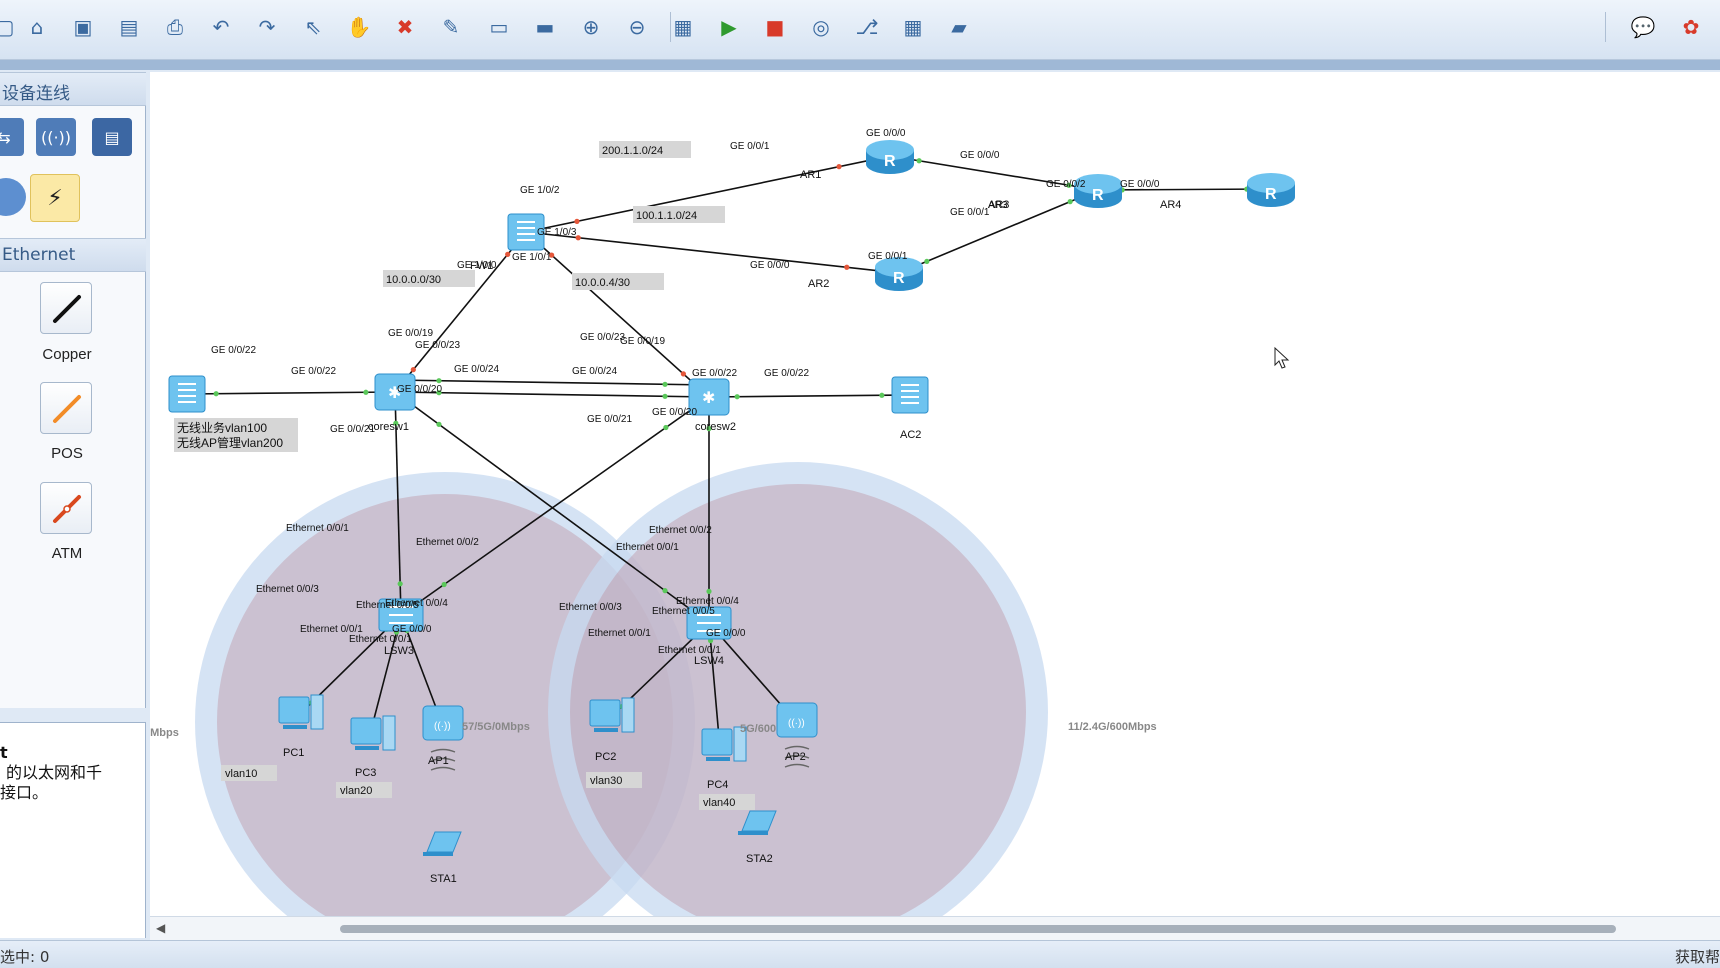 The height and width of the screenshot is (968, 1720). What do you see at coordinates (267, 27) in the screenshot?
I see `redo-button: ↷` at bounding box center [267, 27].